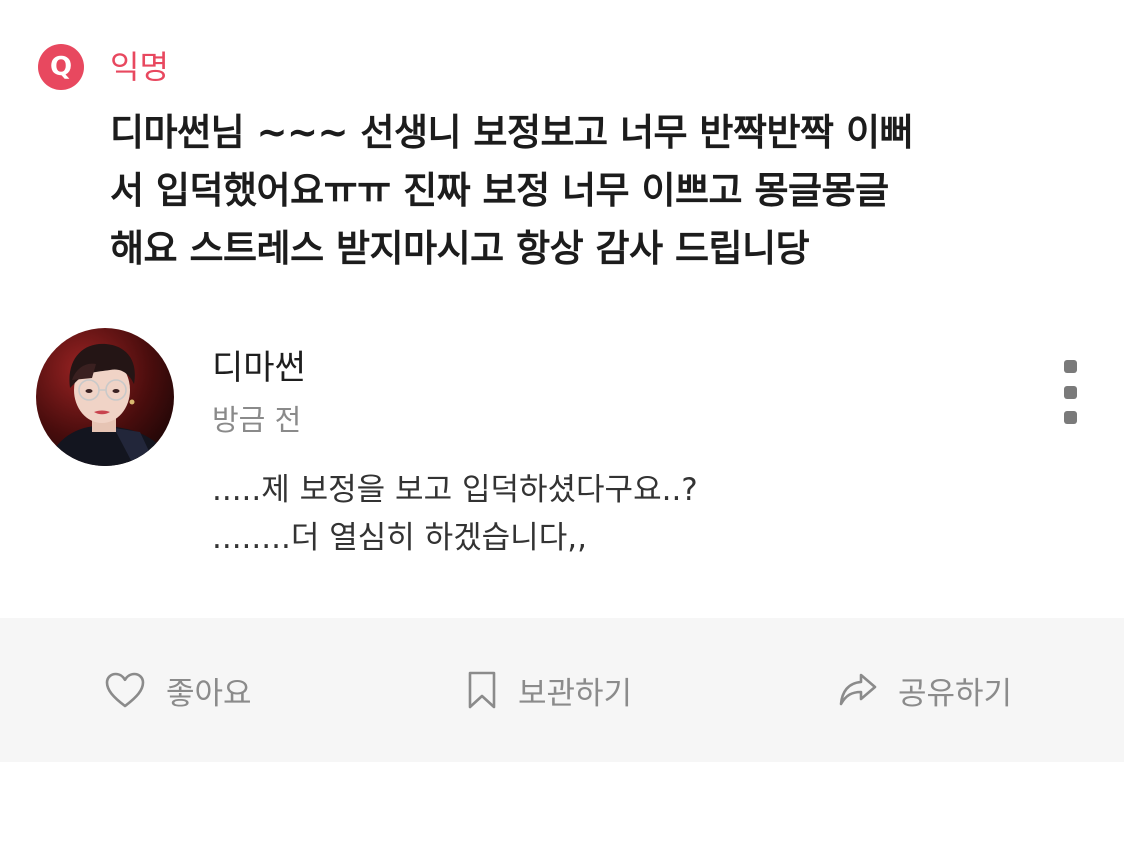 This screenshot has height=856, width=1124. I want to click on more-options-button, so click(1070, 392).